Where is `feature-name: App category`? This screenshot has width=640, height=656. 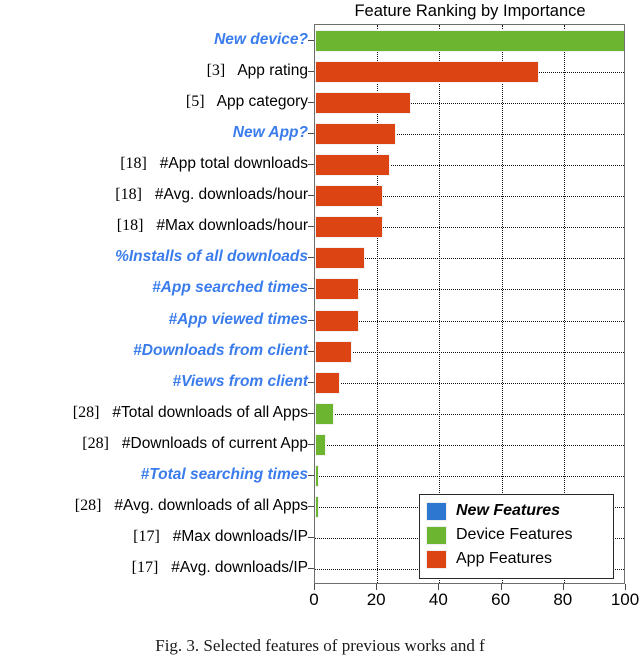 feature-name: App category is located at coordinates (262, 101).